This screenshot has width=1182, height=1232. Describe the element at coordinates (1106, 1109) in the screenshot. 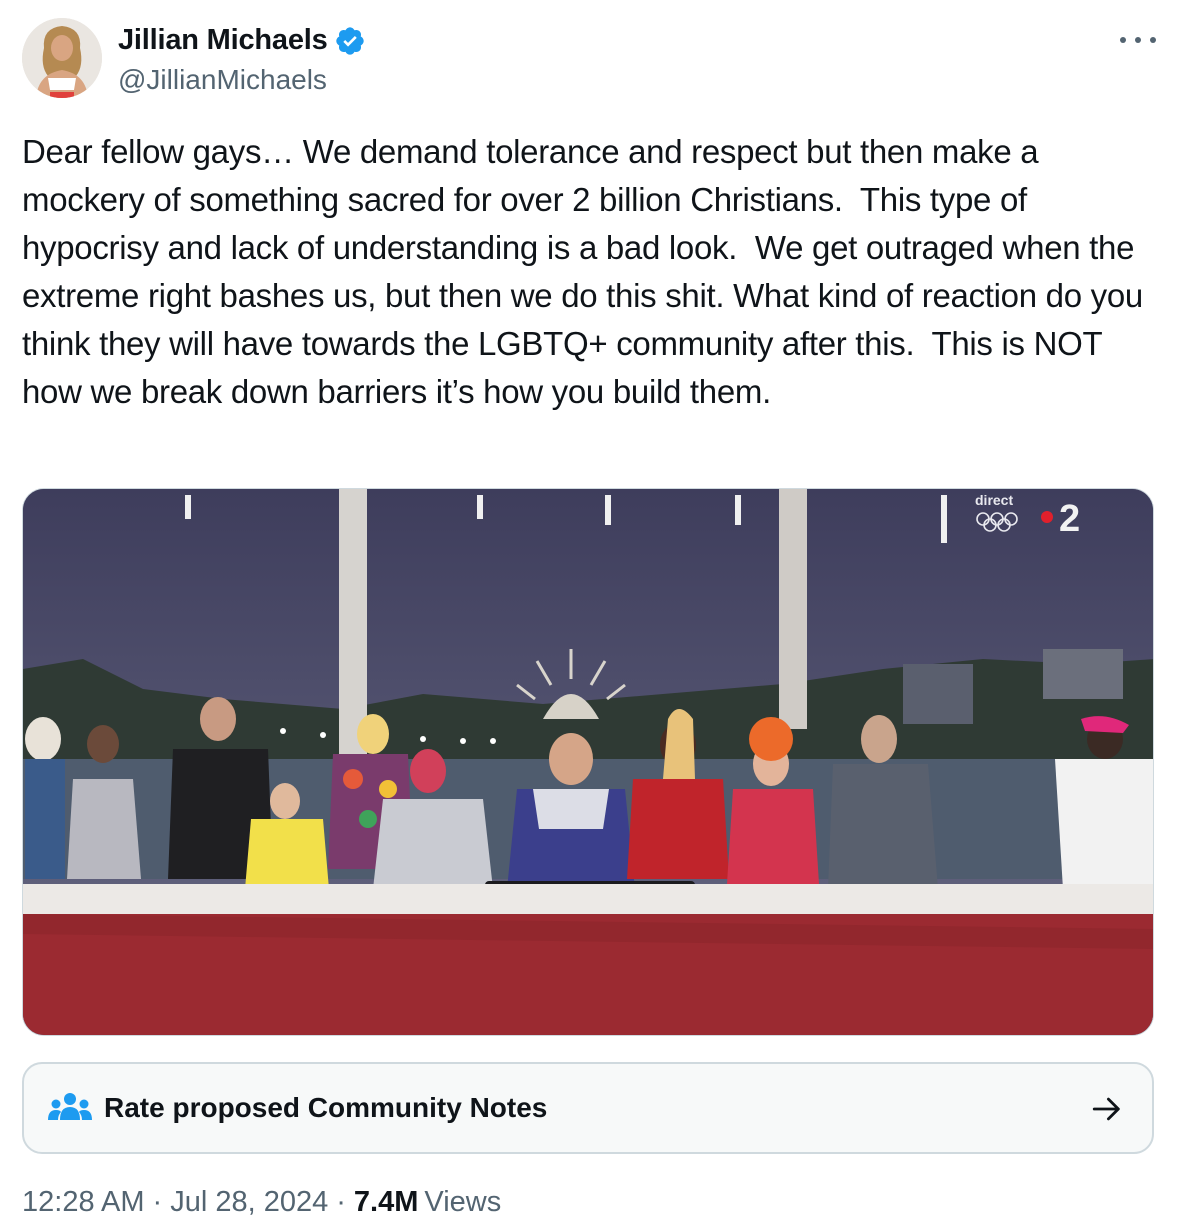

I see `arrow-right-icon` at that location.